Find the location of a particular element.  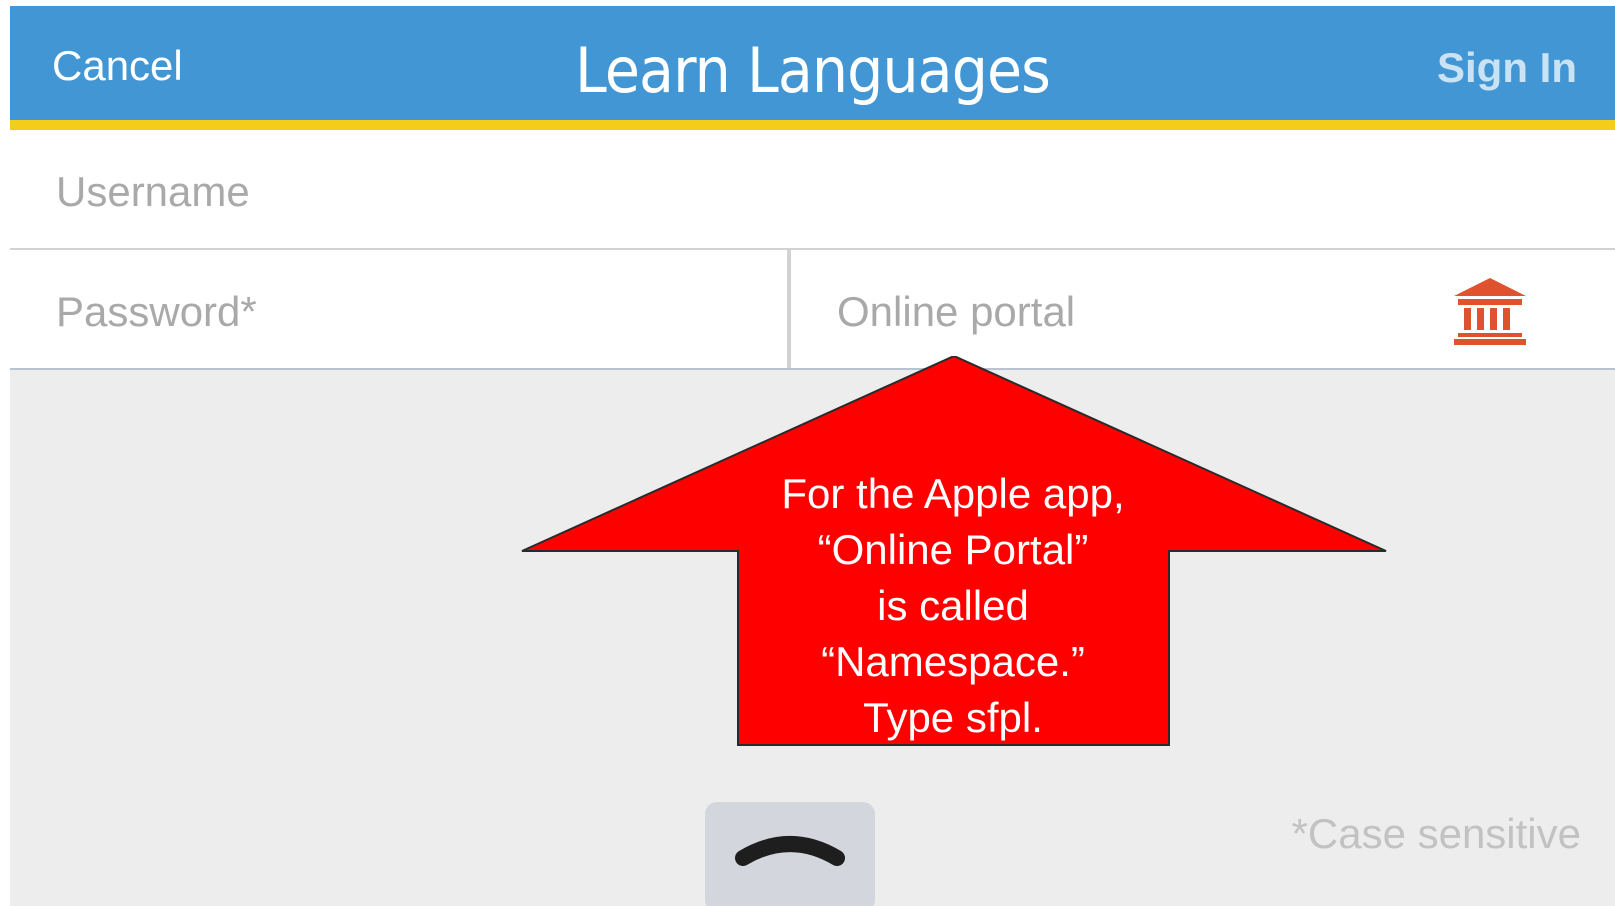

callout-line: “Namespace.” is located at coordinates (953, 661).